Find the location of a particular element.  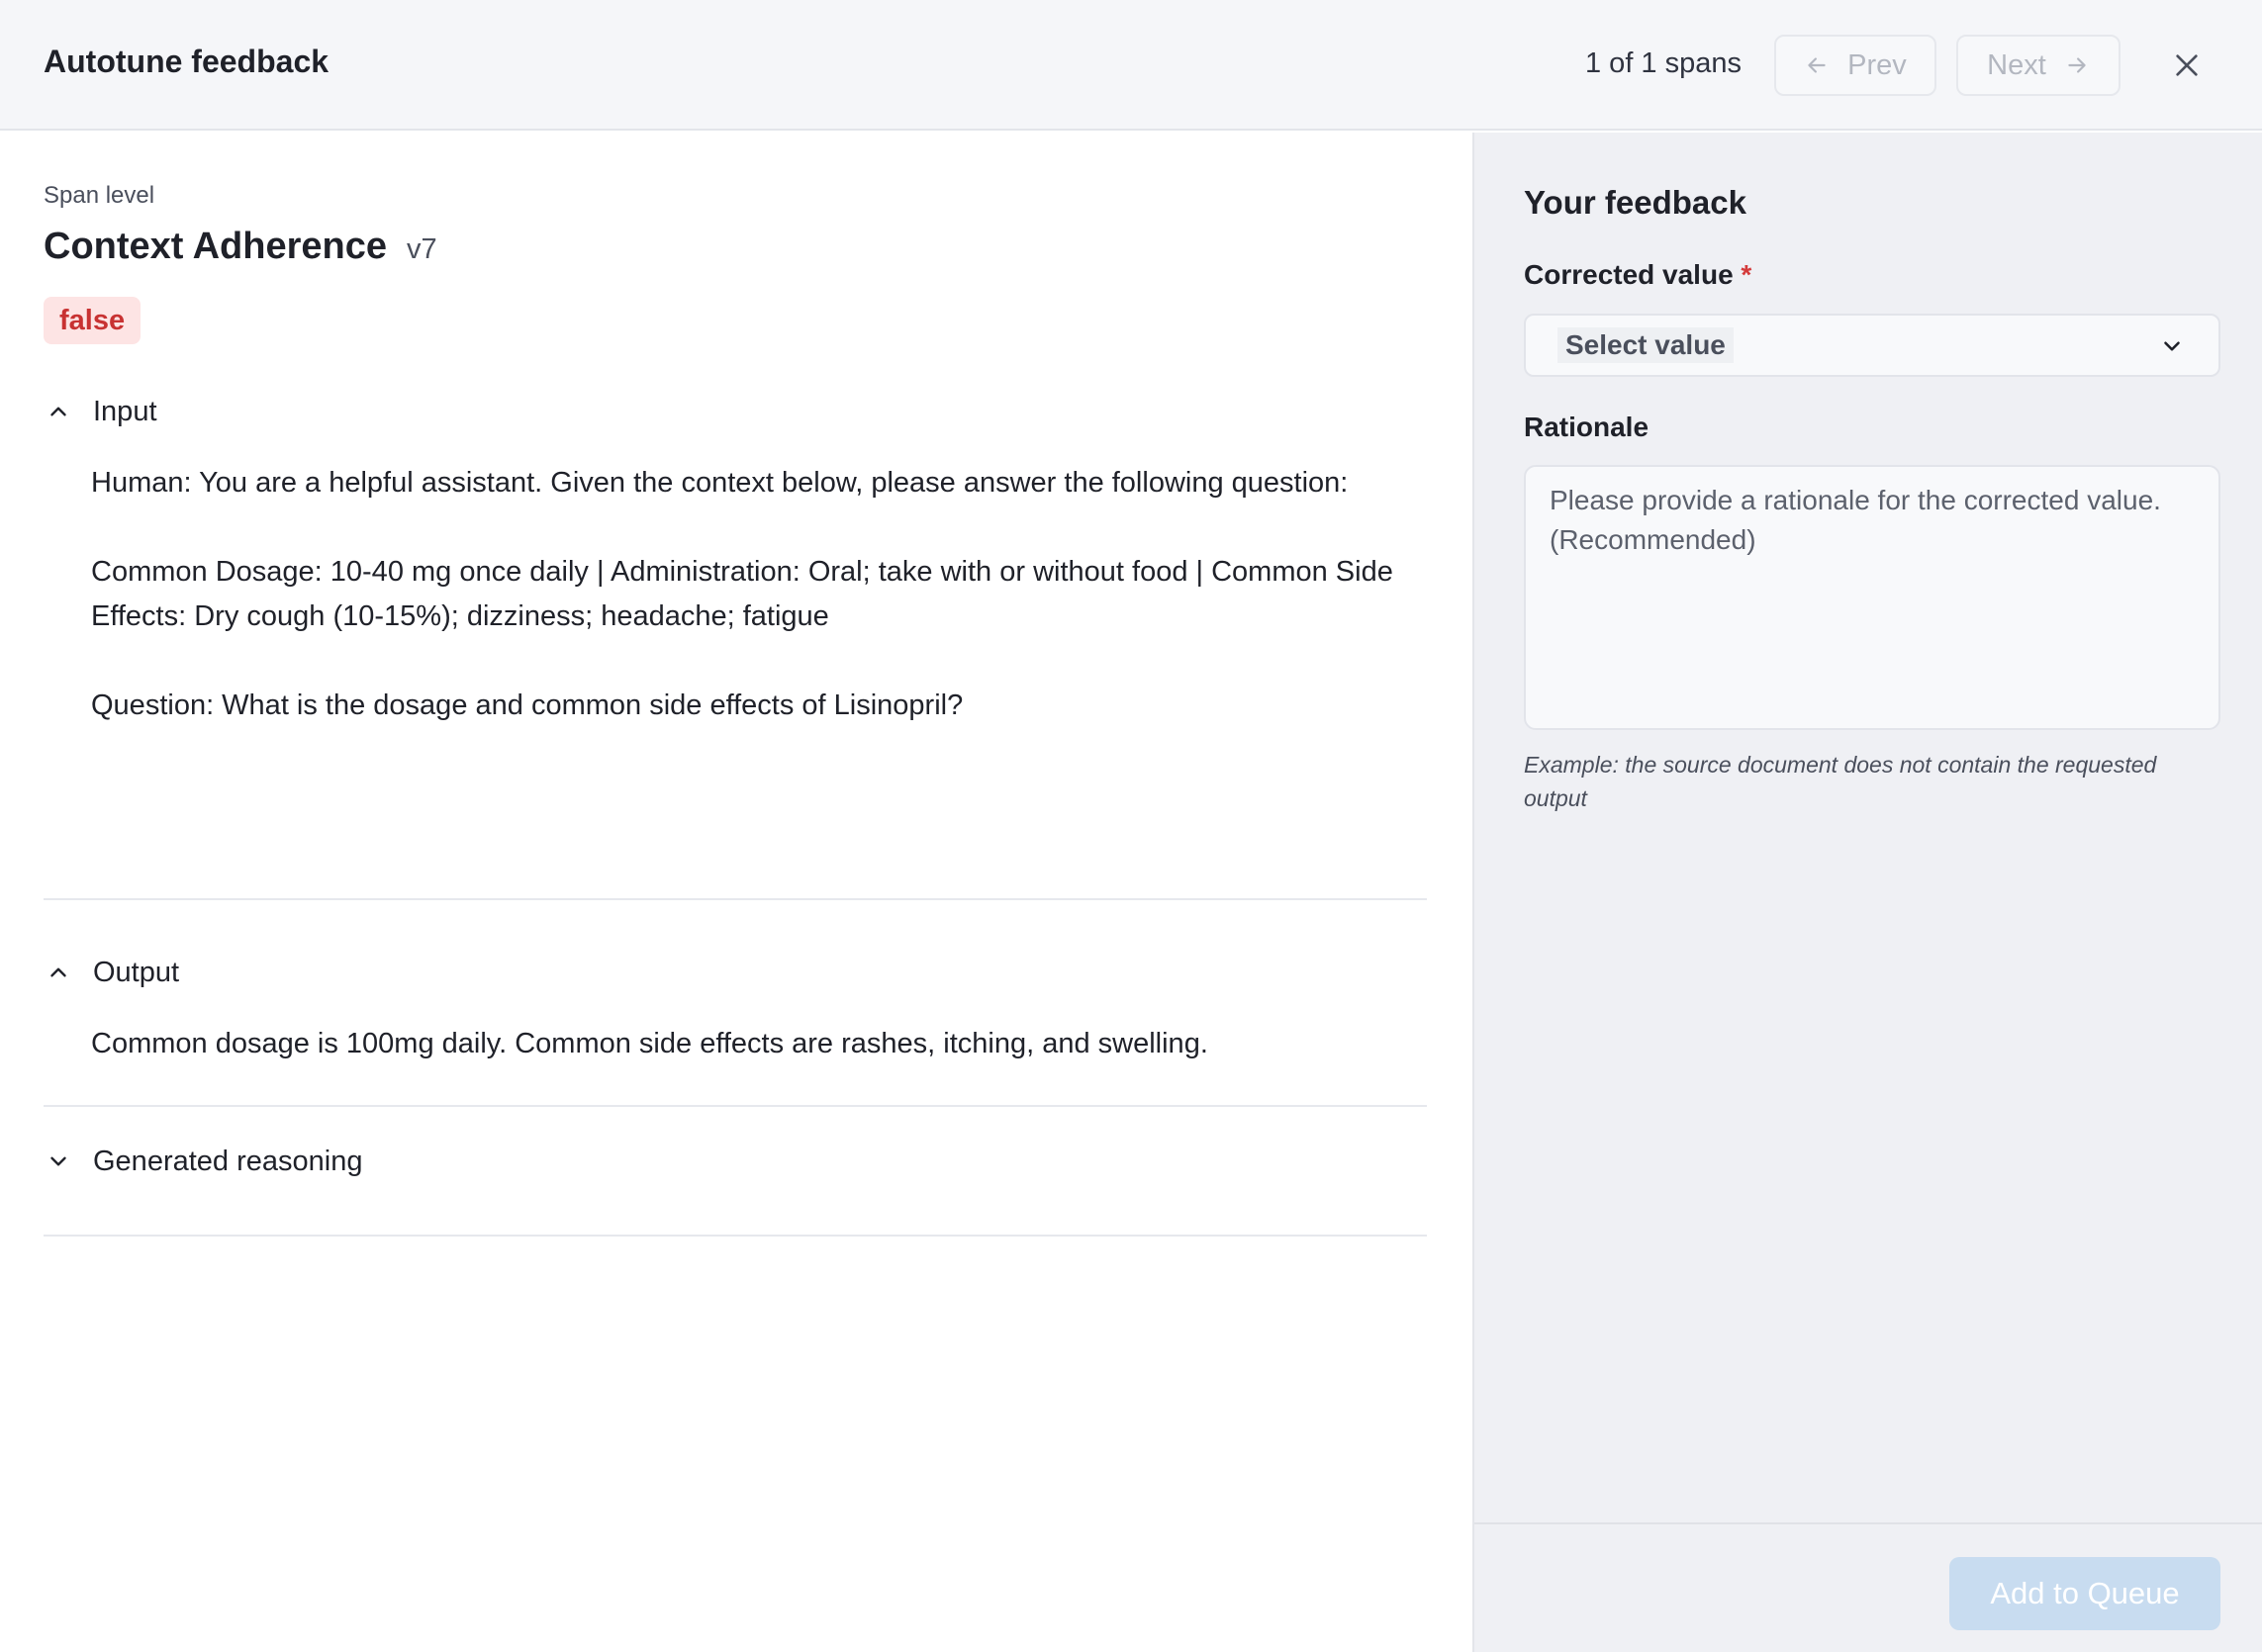

reasoning-section-toggle: Generated reasoning is located at coordinates (735, 1161).